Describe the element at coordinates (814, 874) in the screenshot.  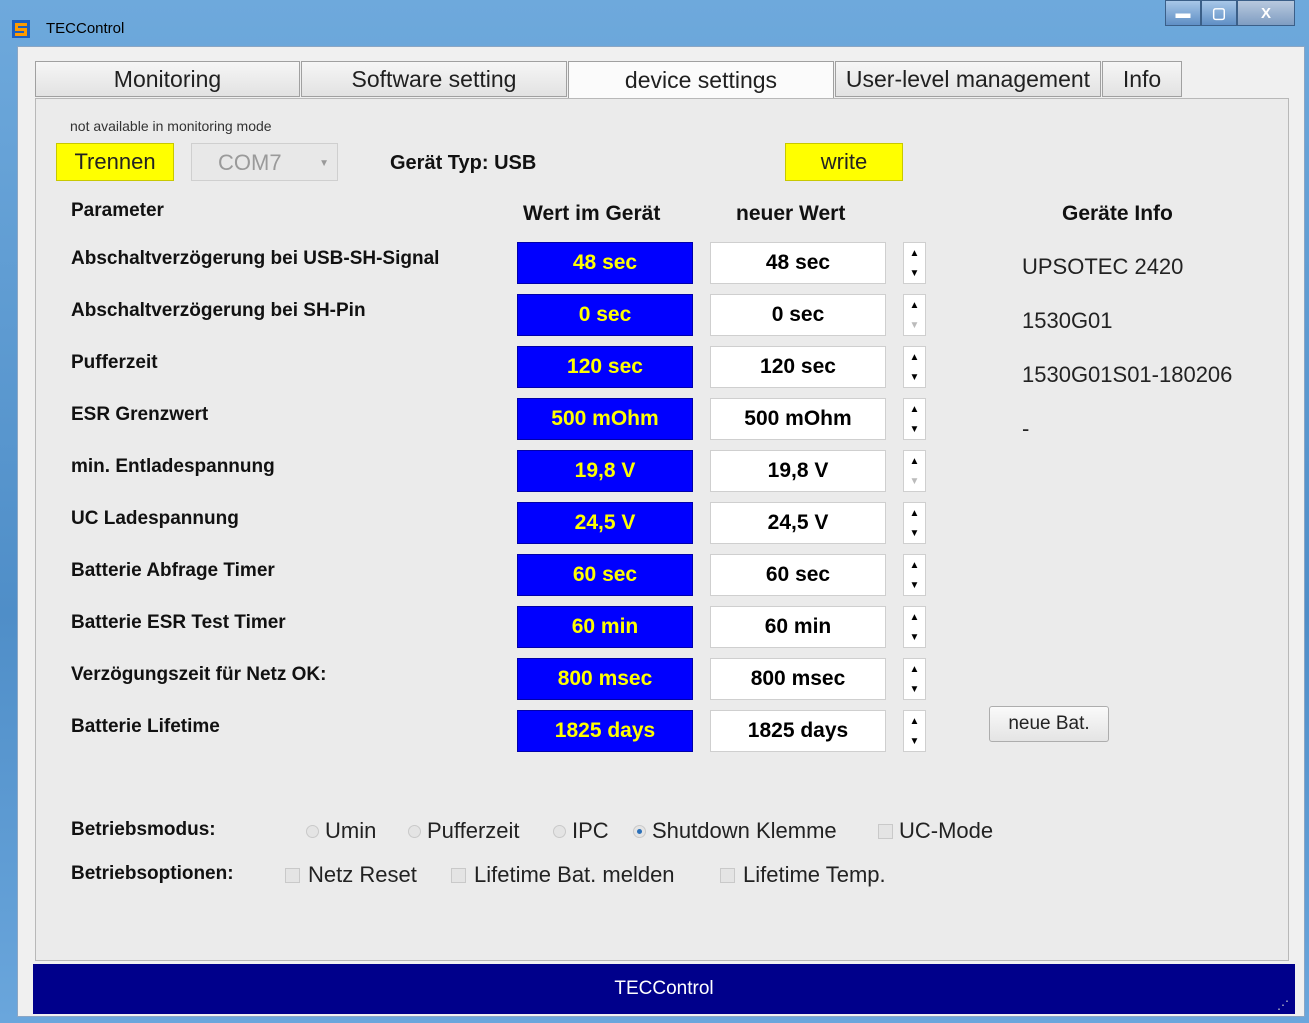
I see `option-label: Lifetime Temp.` at that location.